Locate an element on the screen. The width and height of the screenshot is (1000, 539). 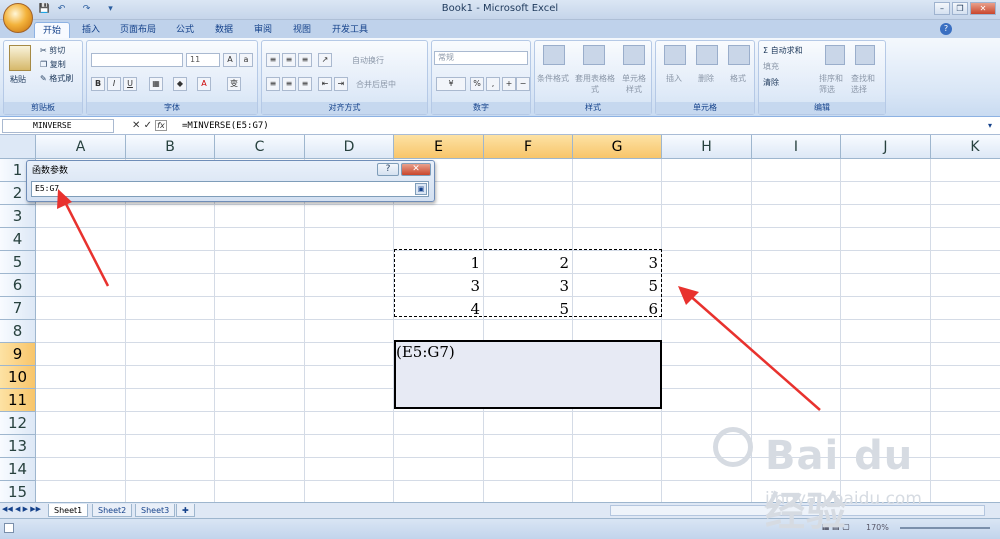
range-input: E5:G7 is located at coordinates (230, 189).